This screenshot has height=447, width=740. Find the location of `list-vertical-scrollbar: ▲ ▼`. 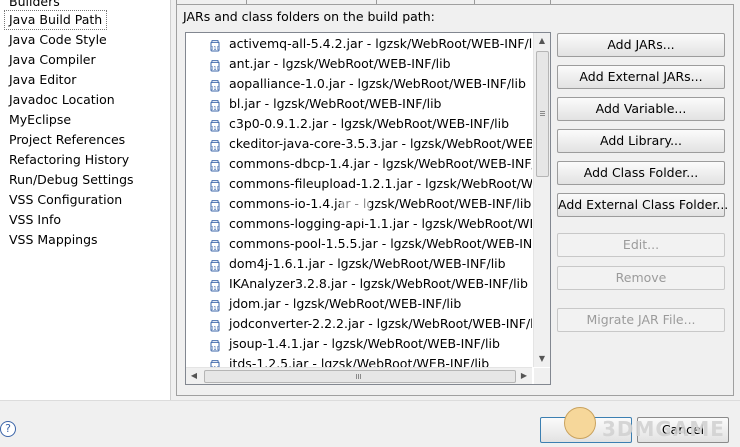

list-vertical-scrollbar: ▲ ▼ is located at coordinates (541, 200).